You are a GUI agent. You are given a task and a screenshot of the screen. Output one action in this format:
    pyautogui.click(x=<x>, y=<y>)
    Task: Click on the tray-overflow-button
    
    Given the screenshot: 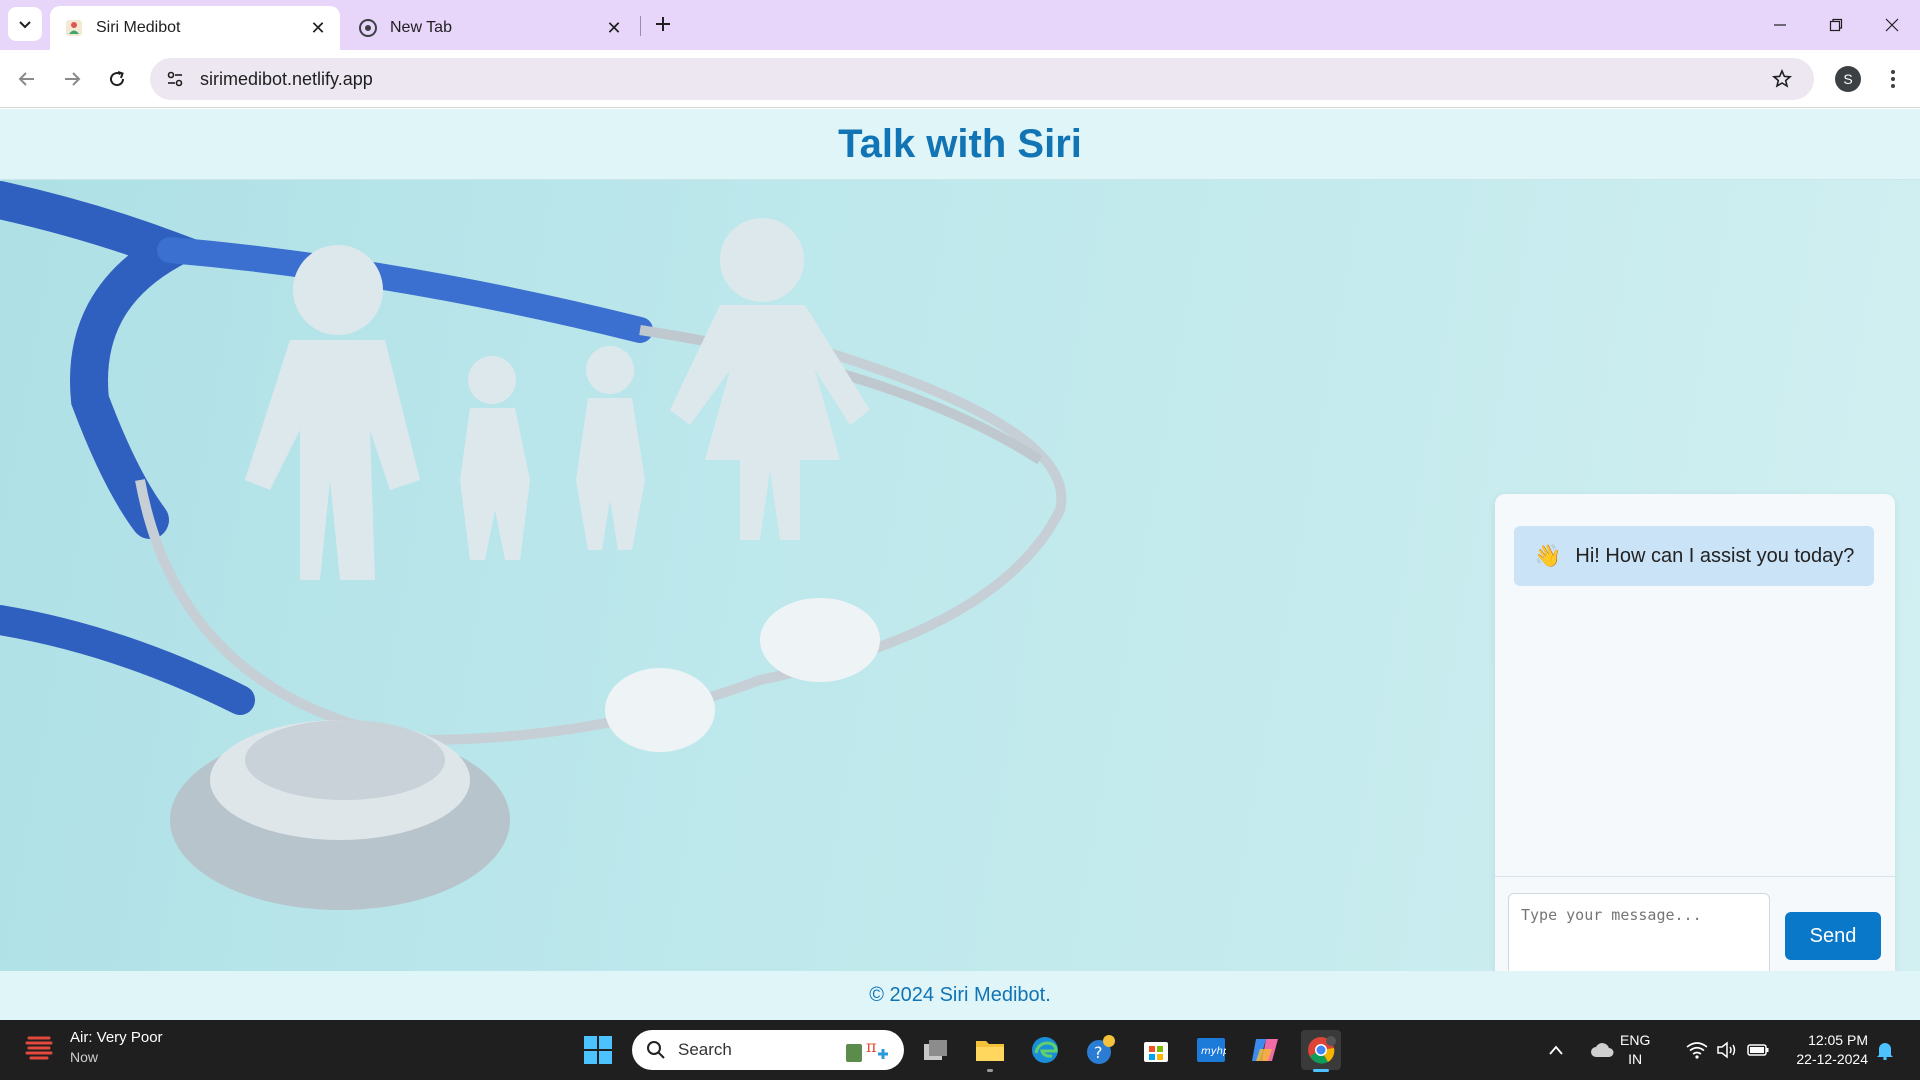 What is the action you would take?
    pyautogui.click(x=1556, y=1050)
    